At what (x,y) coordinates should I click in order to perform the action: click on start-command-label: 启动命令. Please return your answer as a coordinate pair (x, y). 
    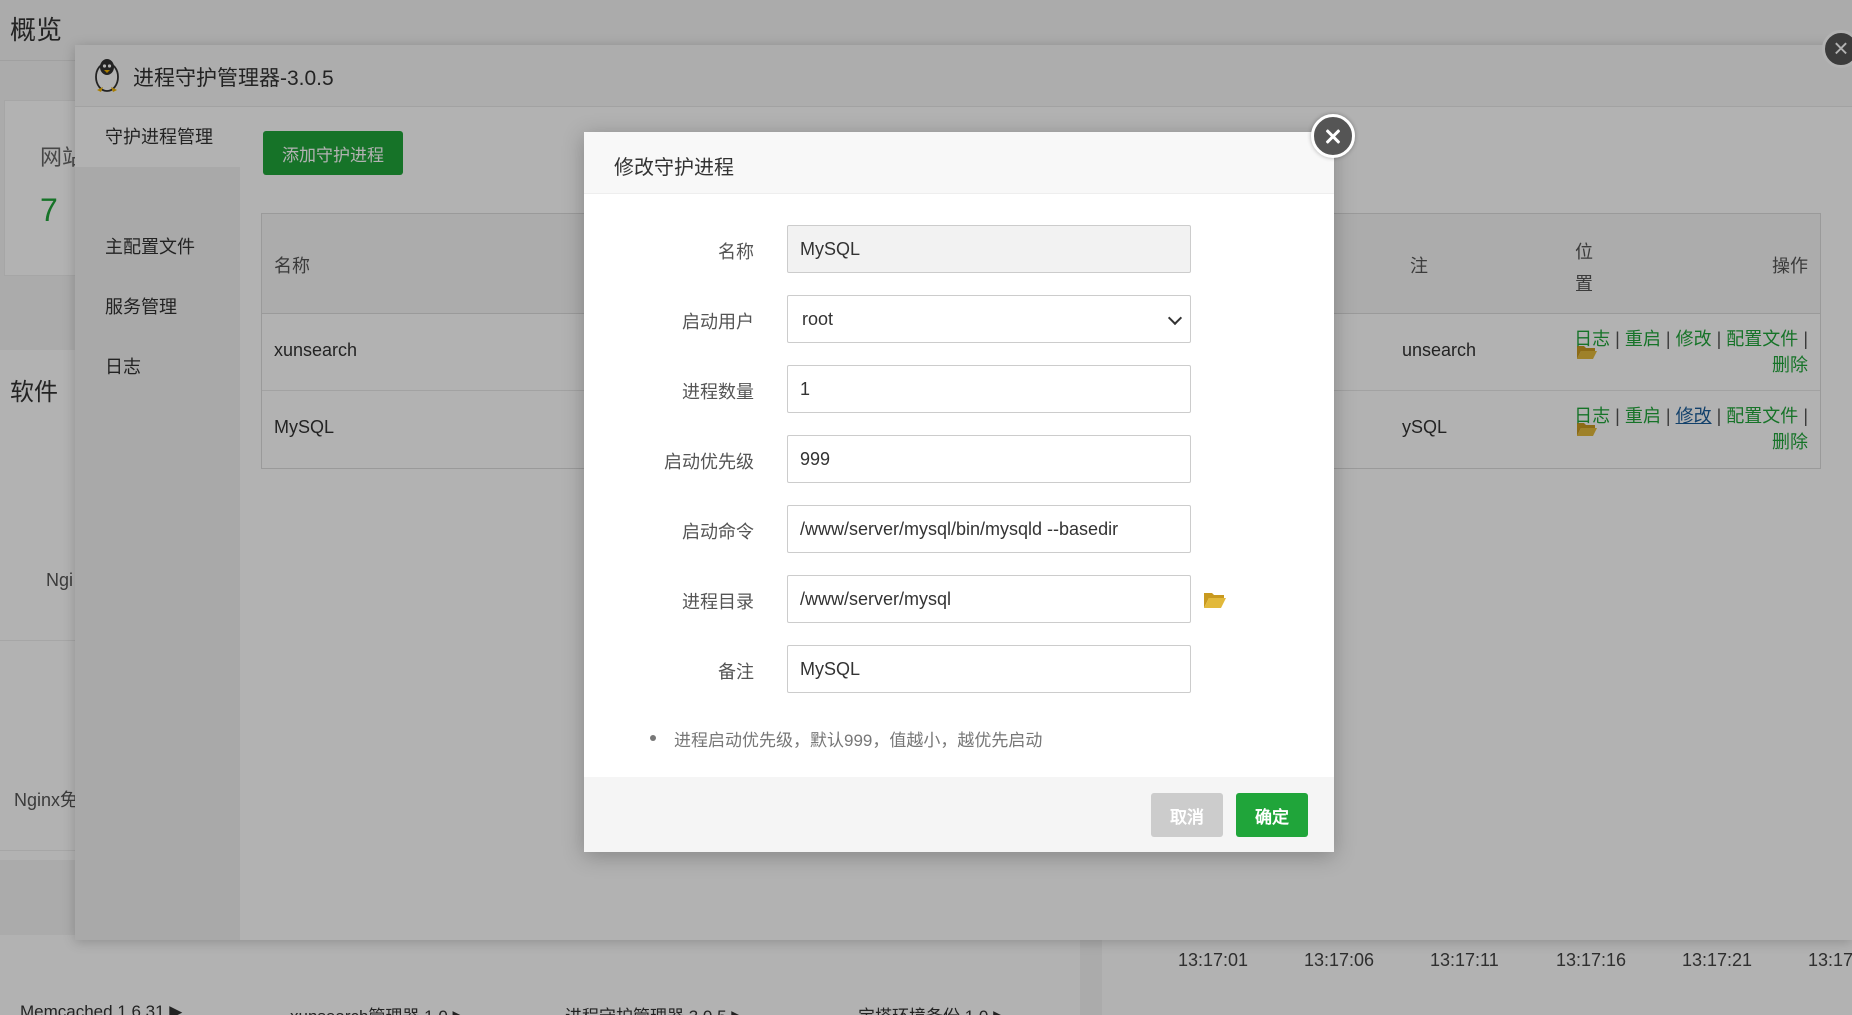
    Looking at the image, I should click on (718, 532).